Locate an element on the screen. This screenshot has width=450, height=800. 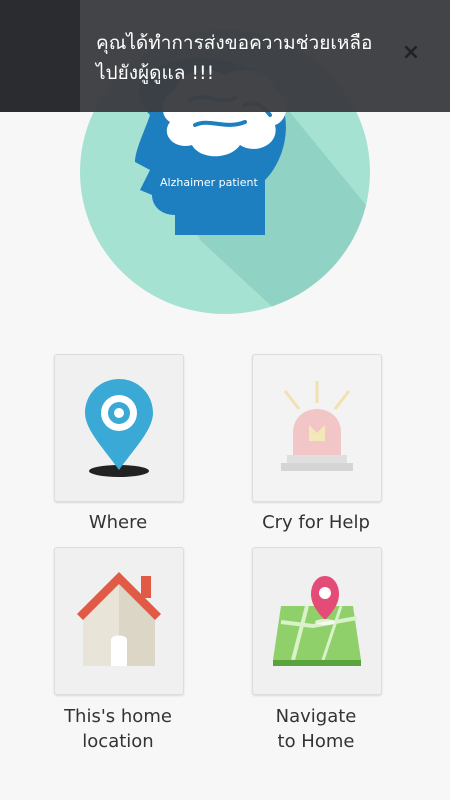
cry-for-help-label: Cry for Help is located at coordinates (316, 522).